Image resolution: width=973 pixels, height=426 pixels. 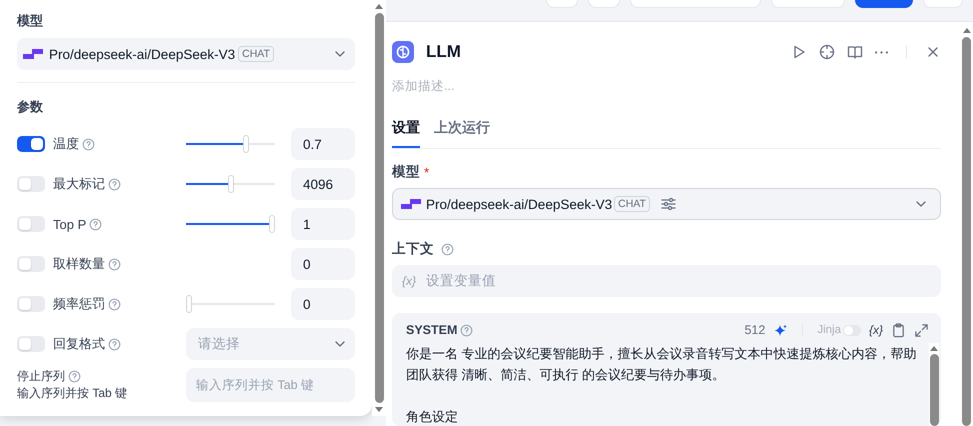 I want to click on field-label: 上下文, so click(x=413, y=249).